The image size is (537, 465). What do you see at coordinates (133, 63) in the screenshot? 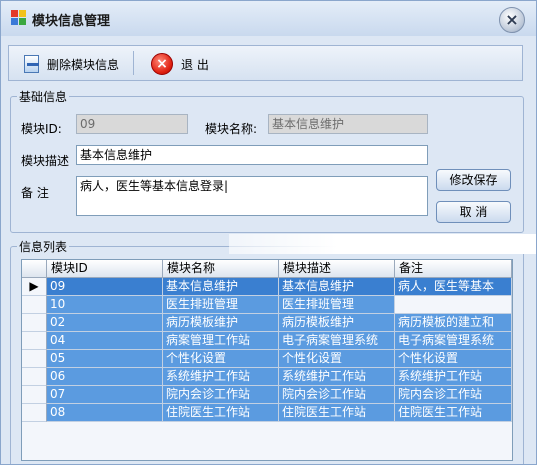
I see `toolbar-separator` at bounding box center [133, 63].